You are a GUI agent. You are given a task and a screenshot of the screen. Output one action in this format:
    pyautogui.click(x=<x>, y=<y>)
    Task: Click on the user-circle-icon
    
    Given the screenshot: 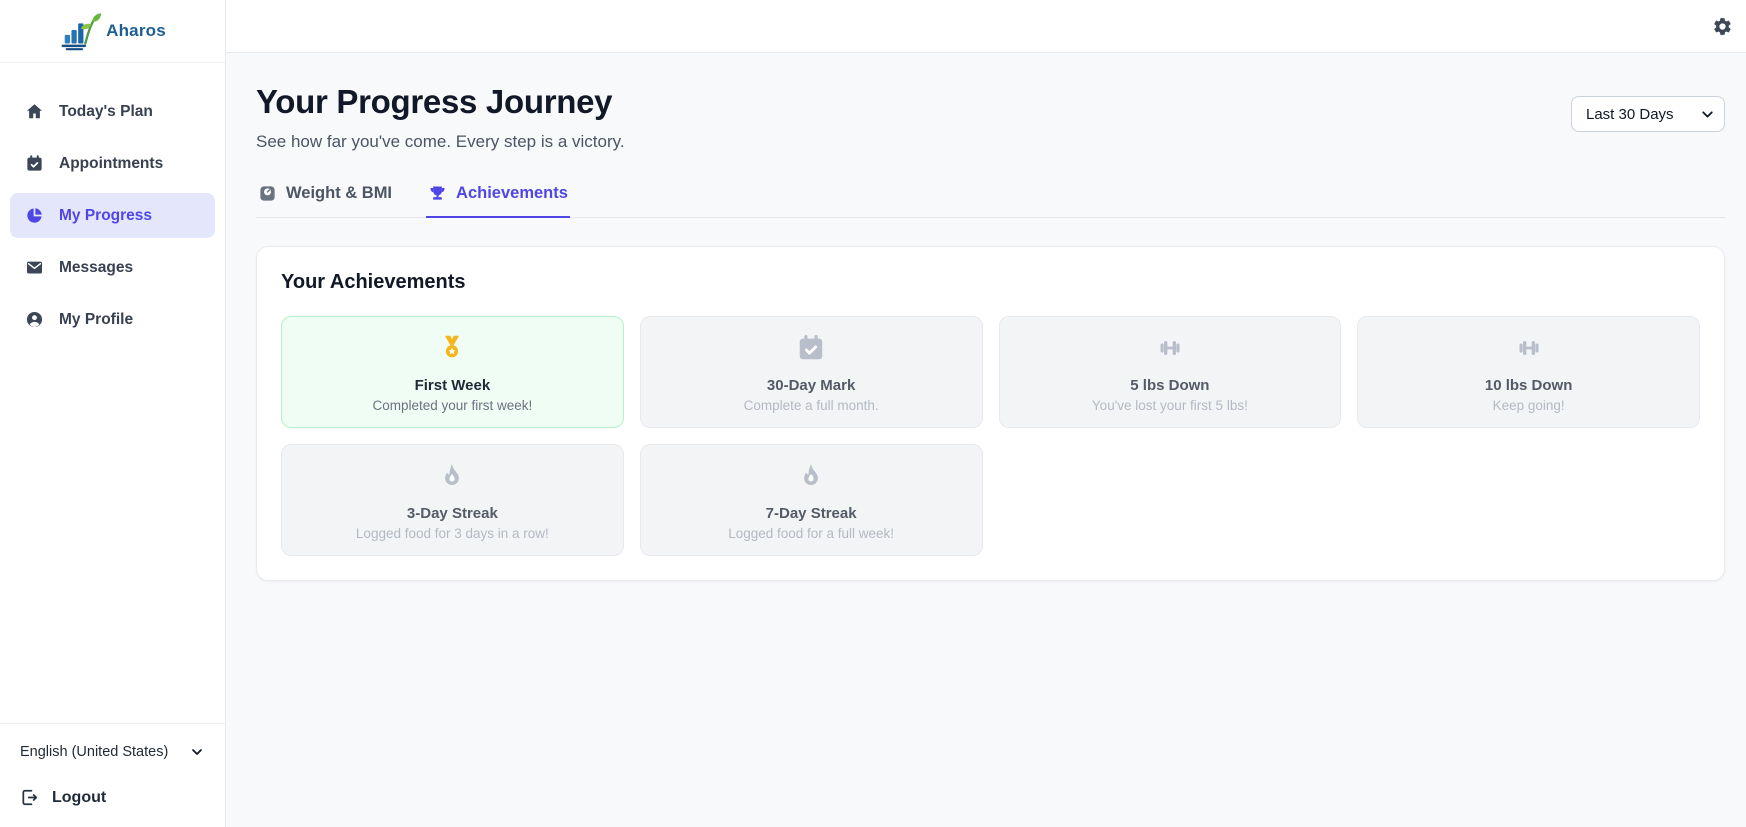 What is the action you would take?
    pyautogui.click(x=34, y=319)
    